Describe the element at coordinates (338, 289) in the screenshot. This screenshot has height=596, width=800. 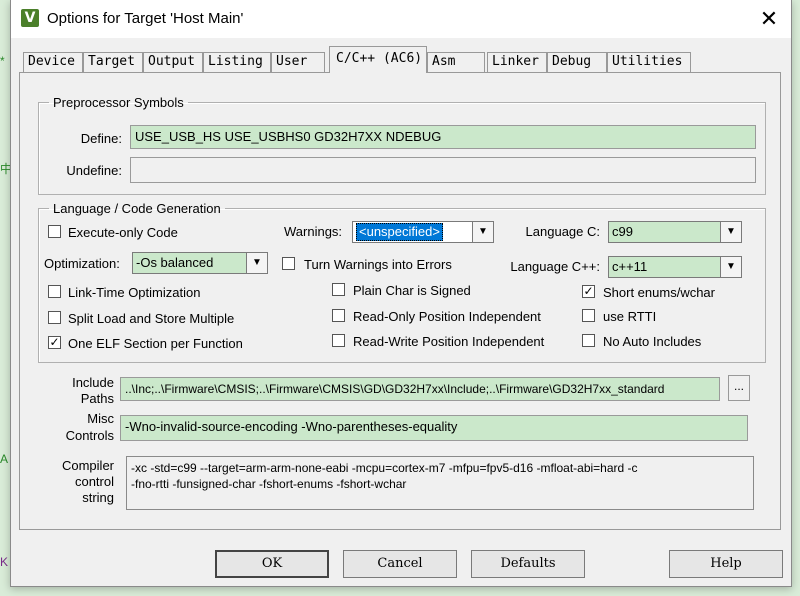
I see `plain-char-checkbox` at that location.